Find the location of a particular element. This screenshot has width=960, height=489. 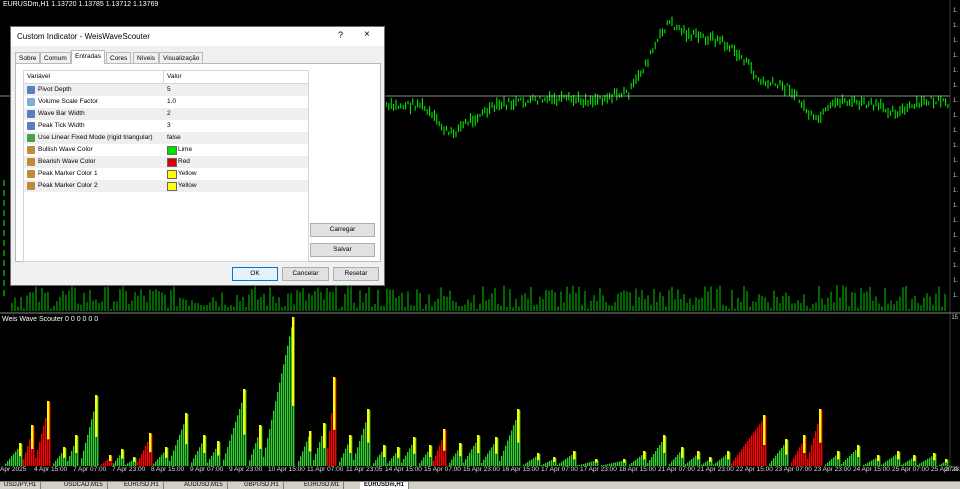

input-name: Bearish Wave Color is located at coordinates (67, 161).